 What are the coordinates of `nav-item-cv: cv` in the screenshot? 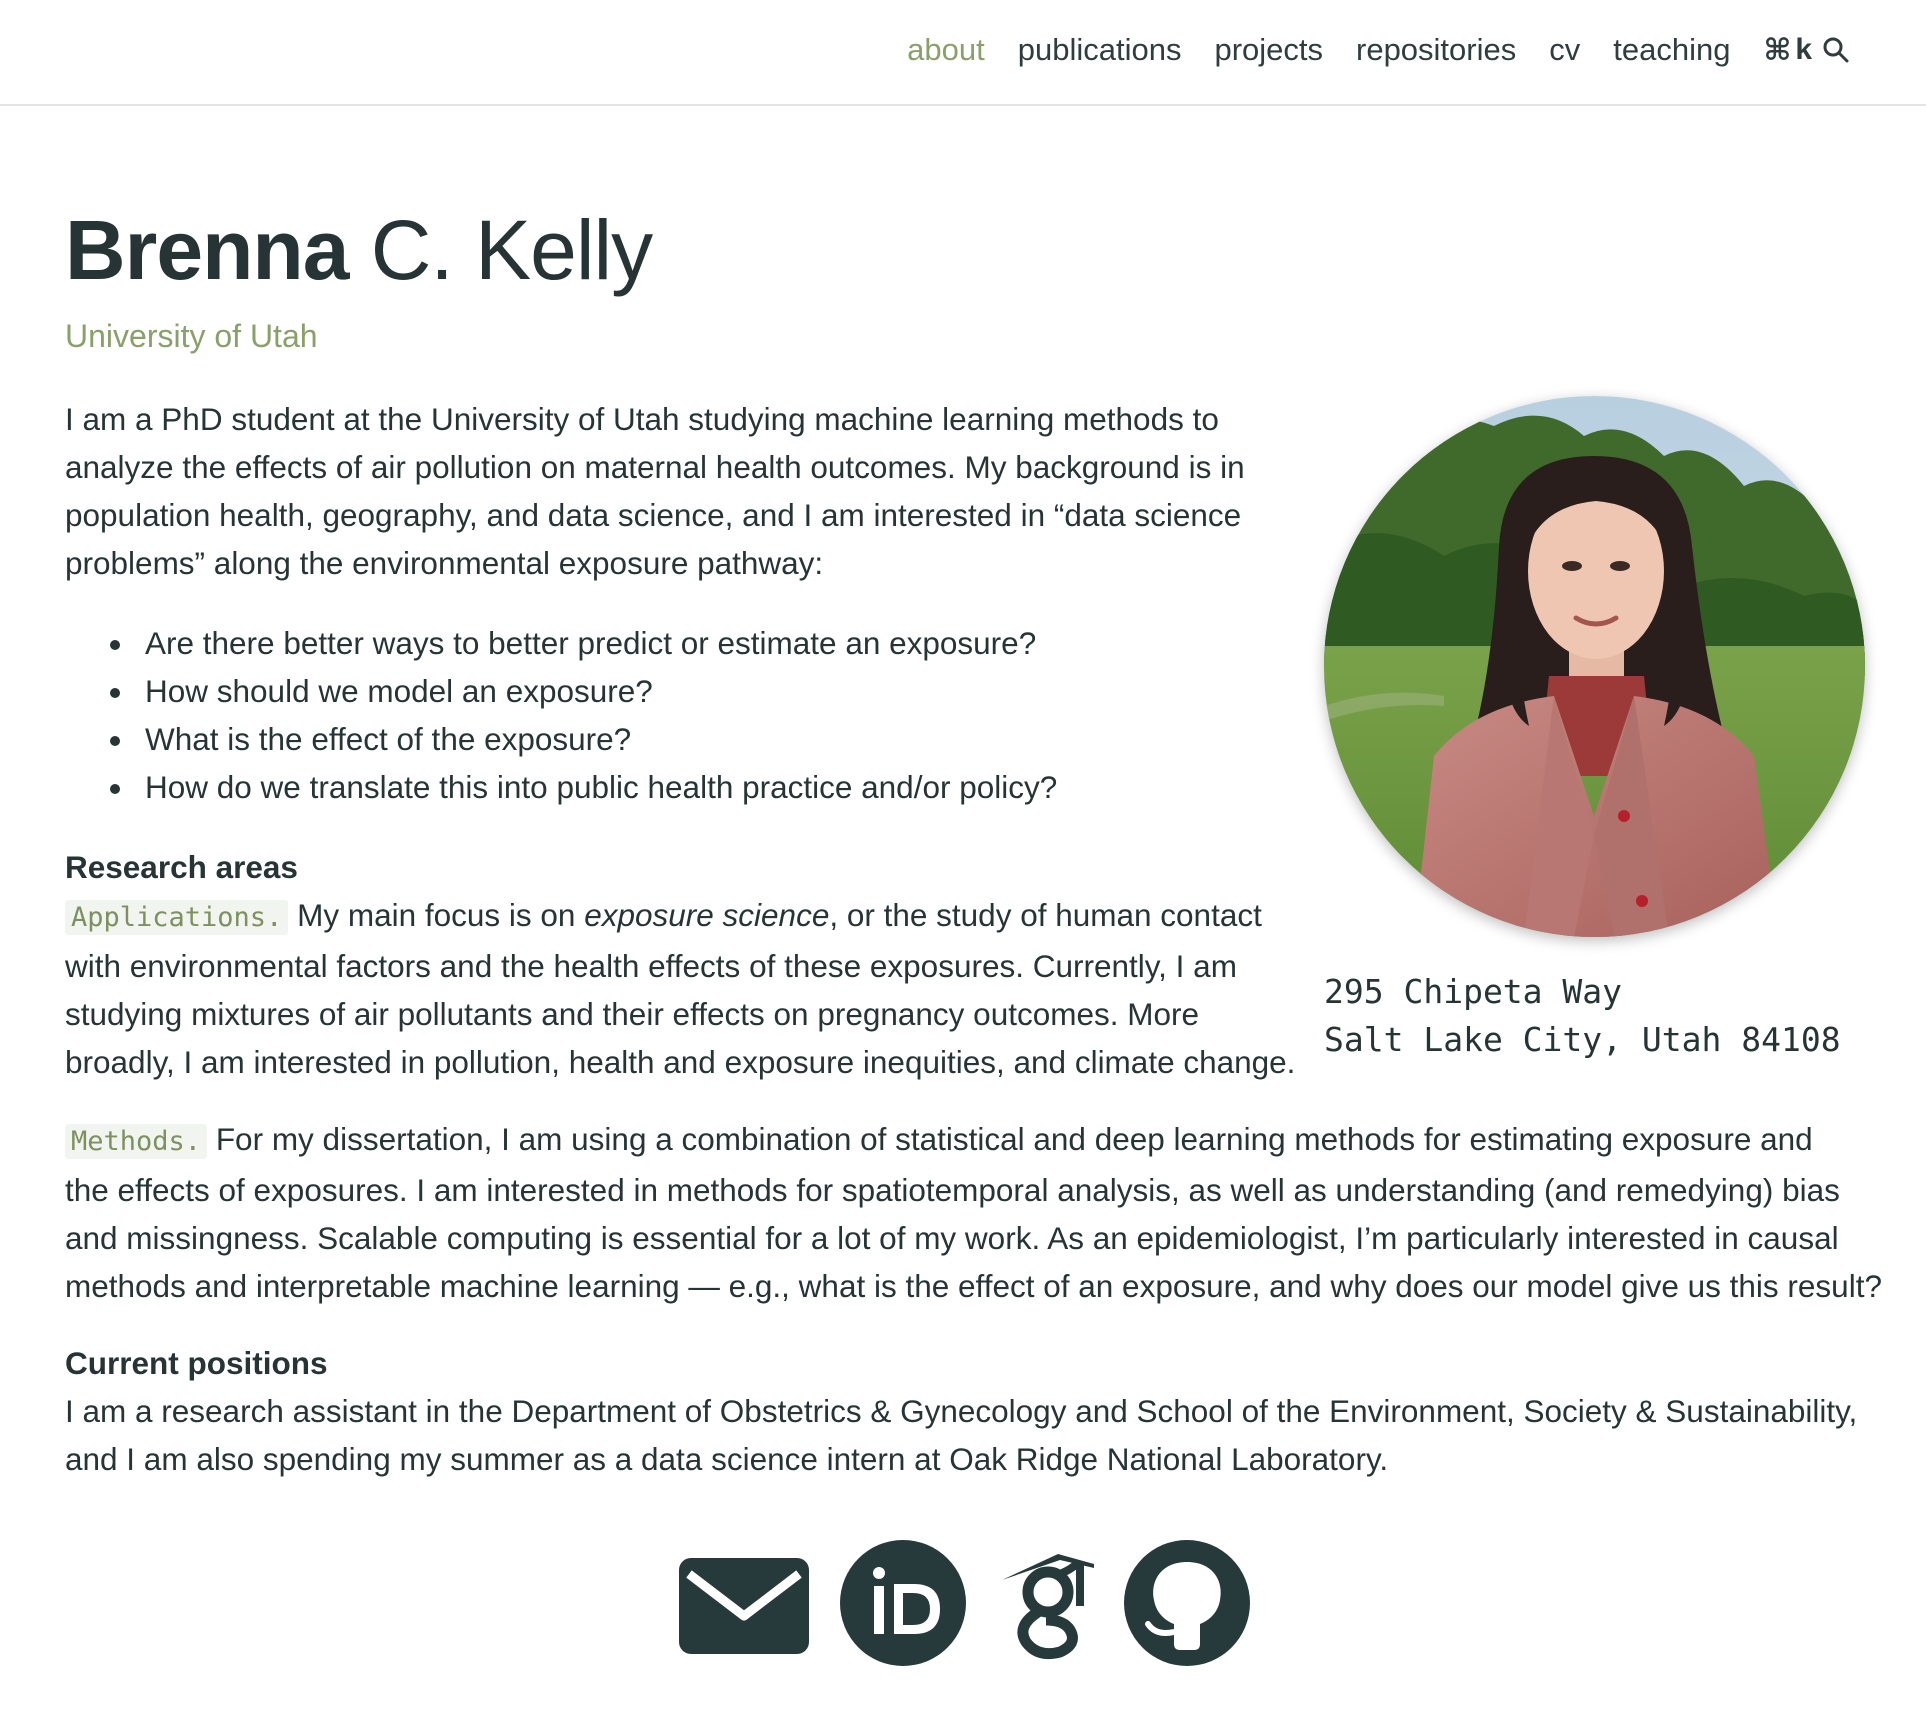 It's located at (1564, 50).